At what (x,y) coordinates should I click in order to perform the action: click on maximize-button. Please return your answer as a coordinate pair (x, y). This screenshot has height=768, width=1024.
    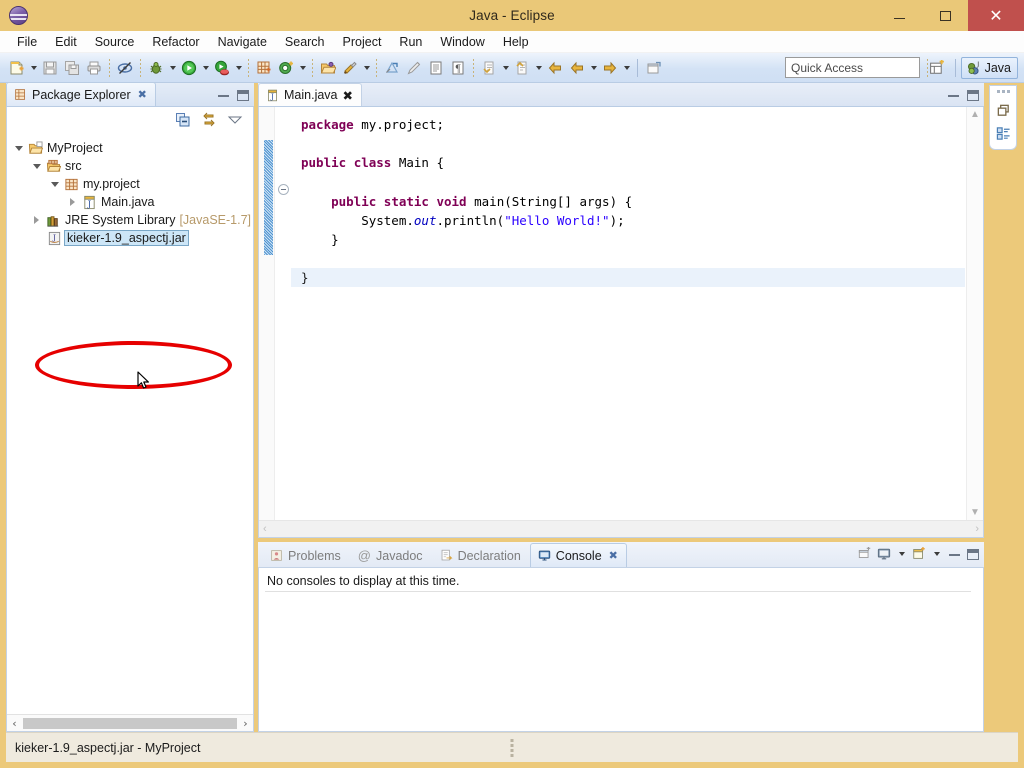
    Looking at the image, I should click on (945, 15).